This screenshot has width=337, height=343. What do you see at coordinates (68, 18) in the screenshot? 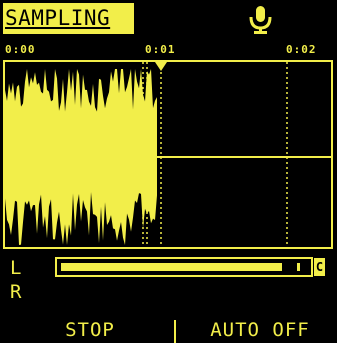
I see `screen-title: SAMPLING` at bounding box center [68, 18].